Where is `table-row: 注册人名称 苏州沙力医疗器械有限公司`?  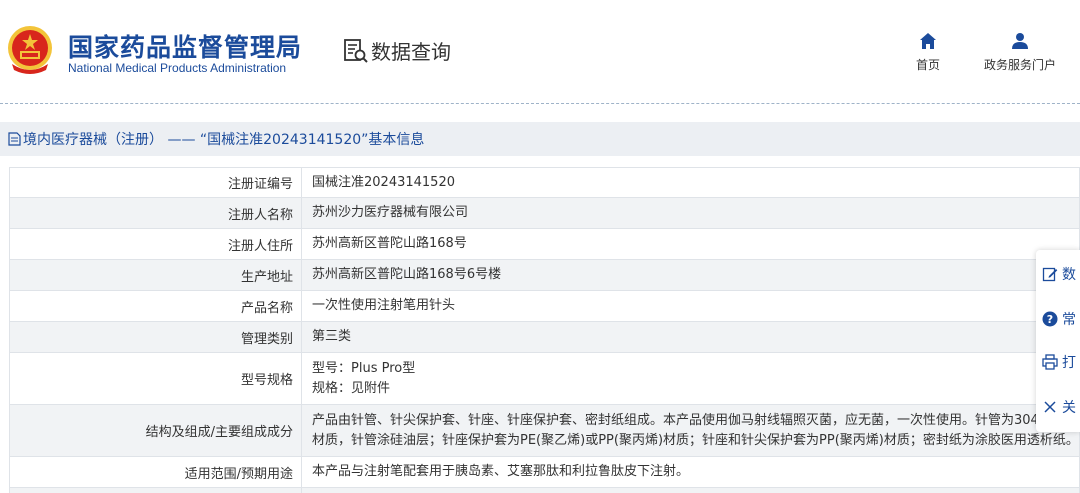
table-row: 注册人名称 苏州沙力医疗器械有限公司 is located at coordinates (544, 213).